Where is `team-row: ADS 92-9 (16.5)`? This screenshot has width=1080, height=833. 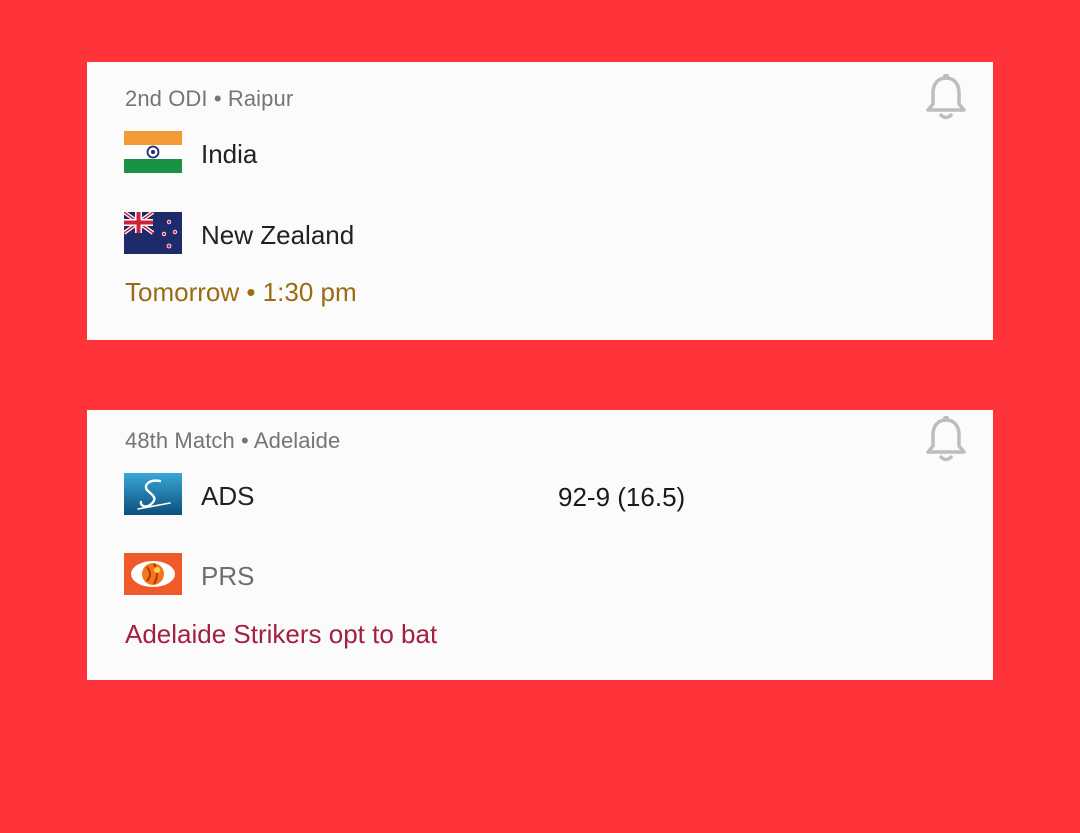 team-row: ADS 92-9 (16.5) is located at coordinates (539, 495).